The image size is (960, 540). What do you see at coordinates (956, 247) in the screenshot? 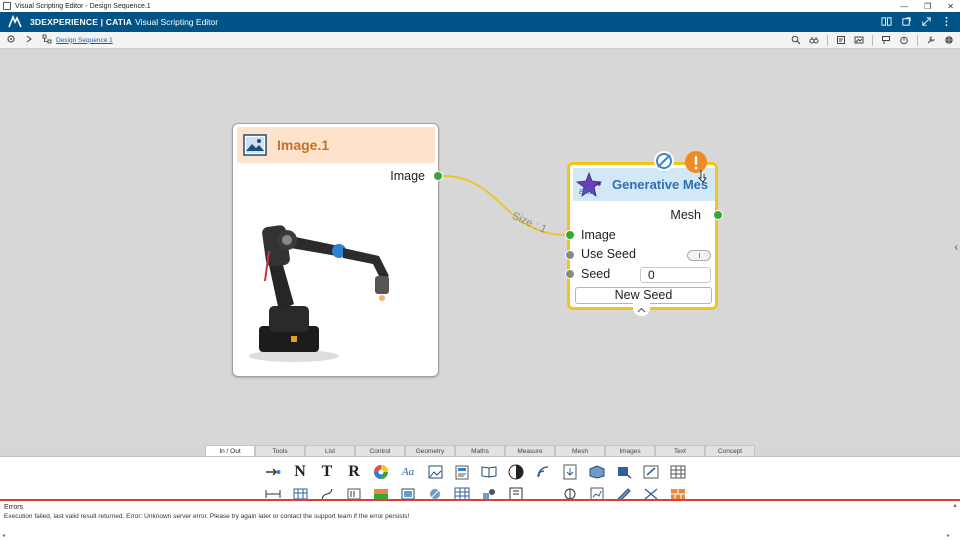
I see `side-panel-toggle-chevron-icon: ‹` at bounding box center [956, 247].